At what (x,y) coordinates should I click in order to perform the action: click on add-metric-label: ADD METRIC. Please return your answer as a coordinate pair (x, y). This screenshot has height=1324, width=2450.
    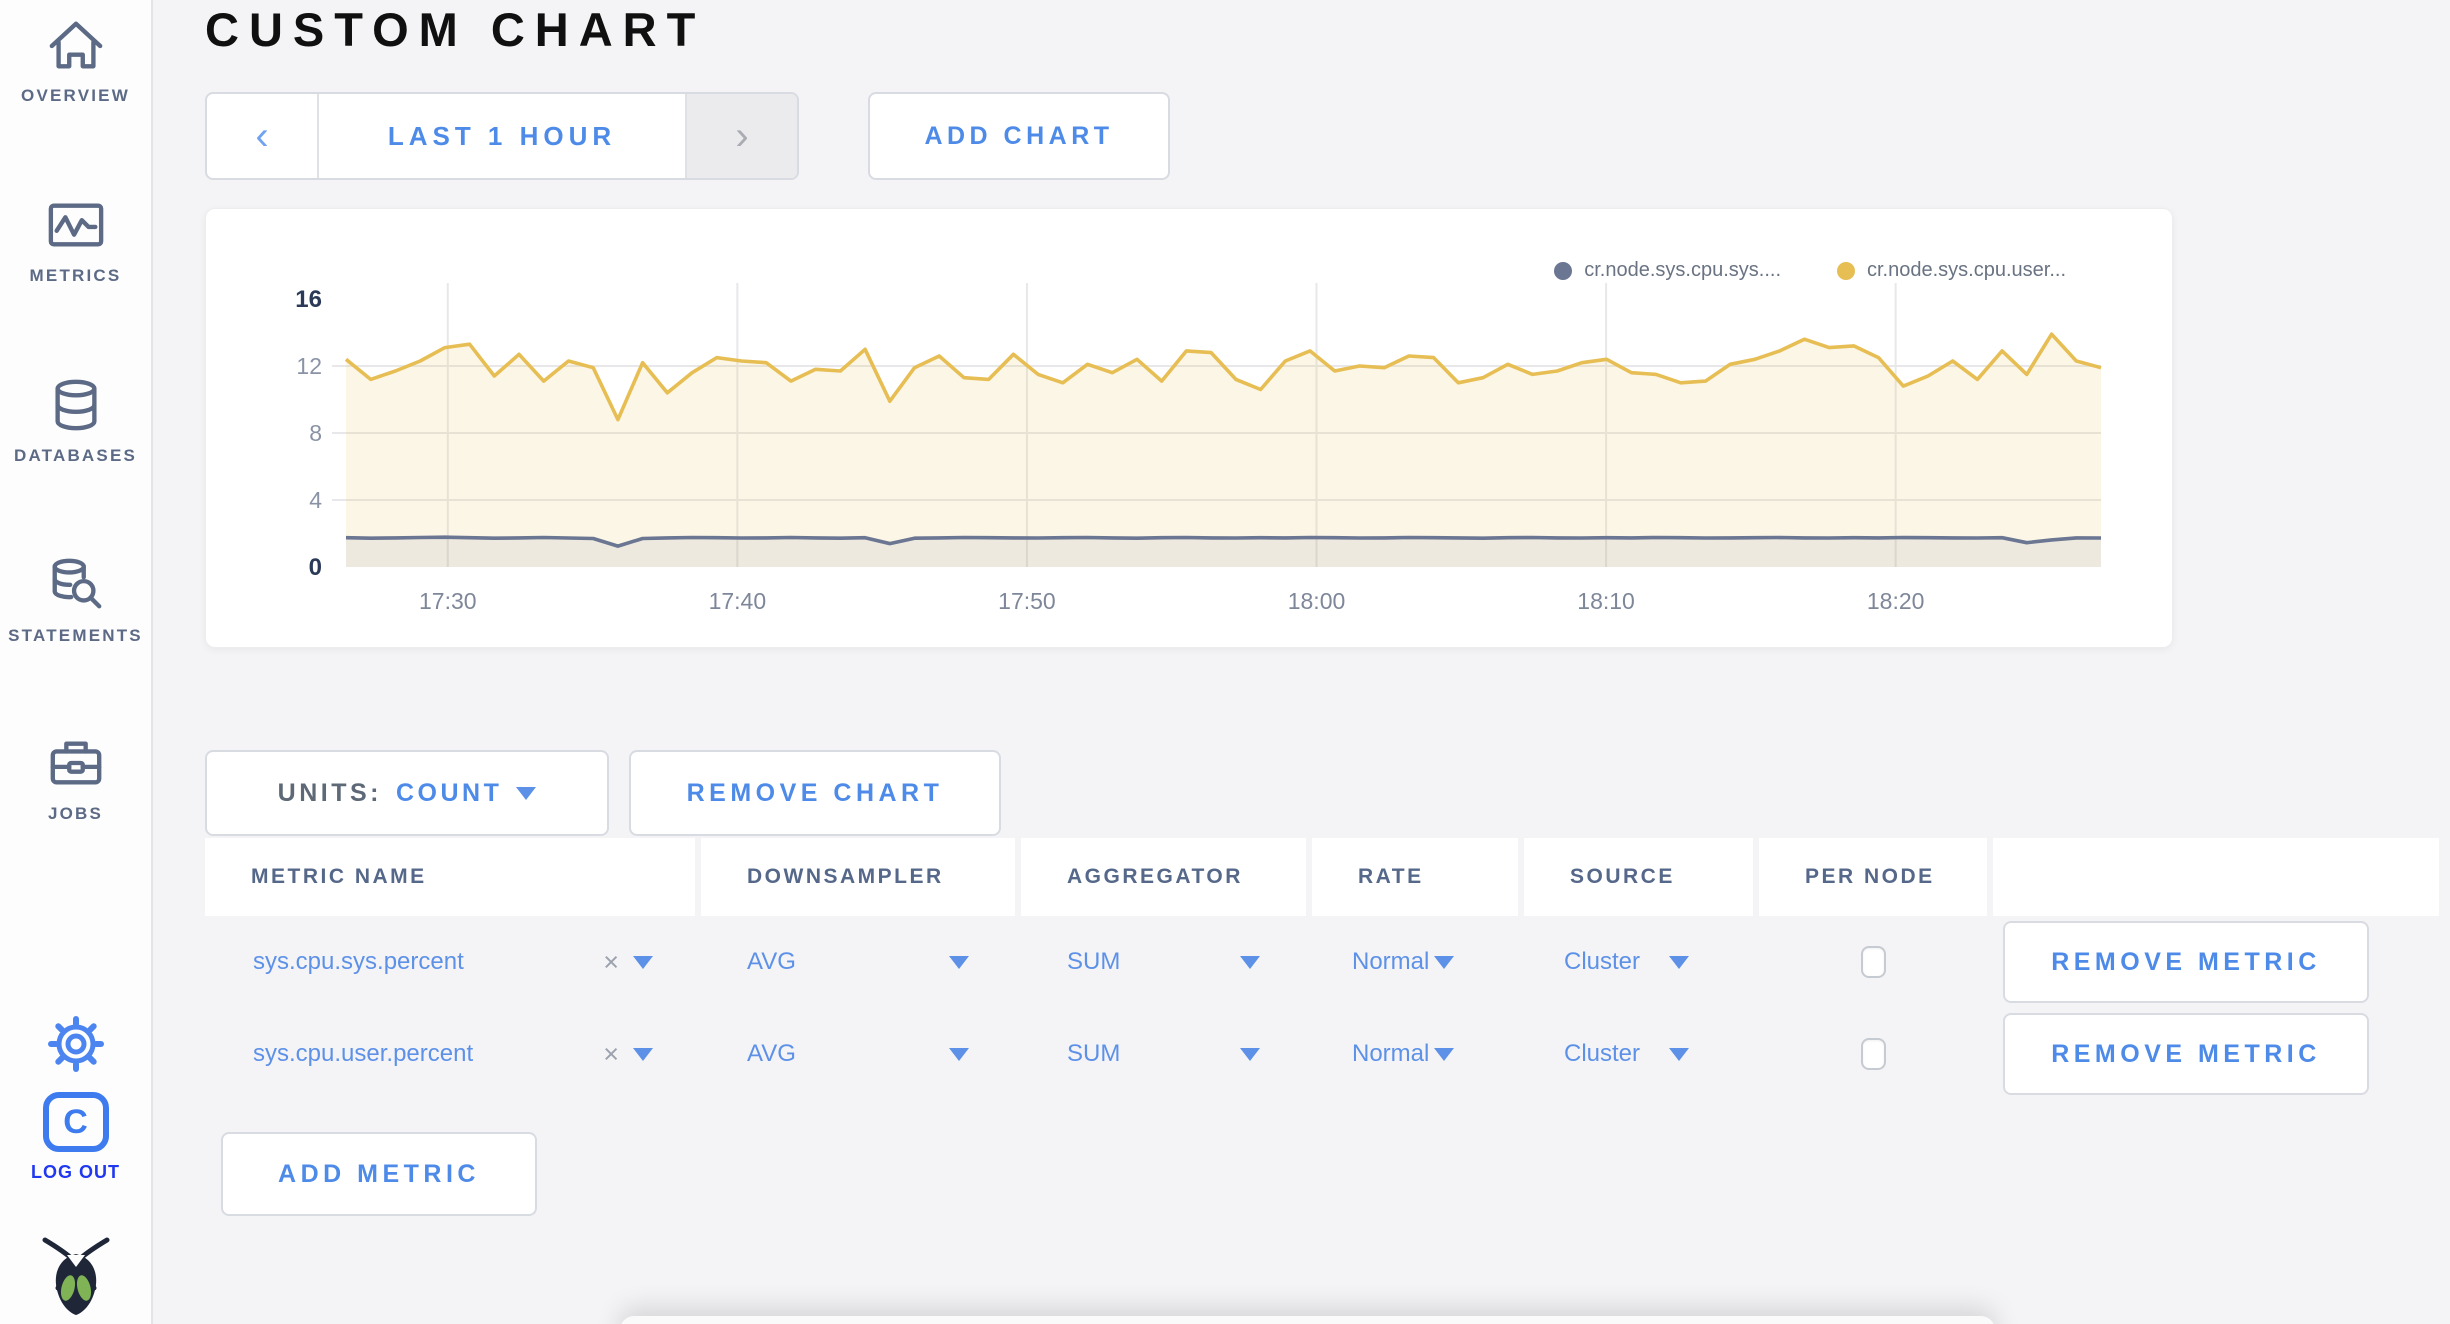
    Looking at the image, I should click on (379, 1173).